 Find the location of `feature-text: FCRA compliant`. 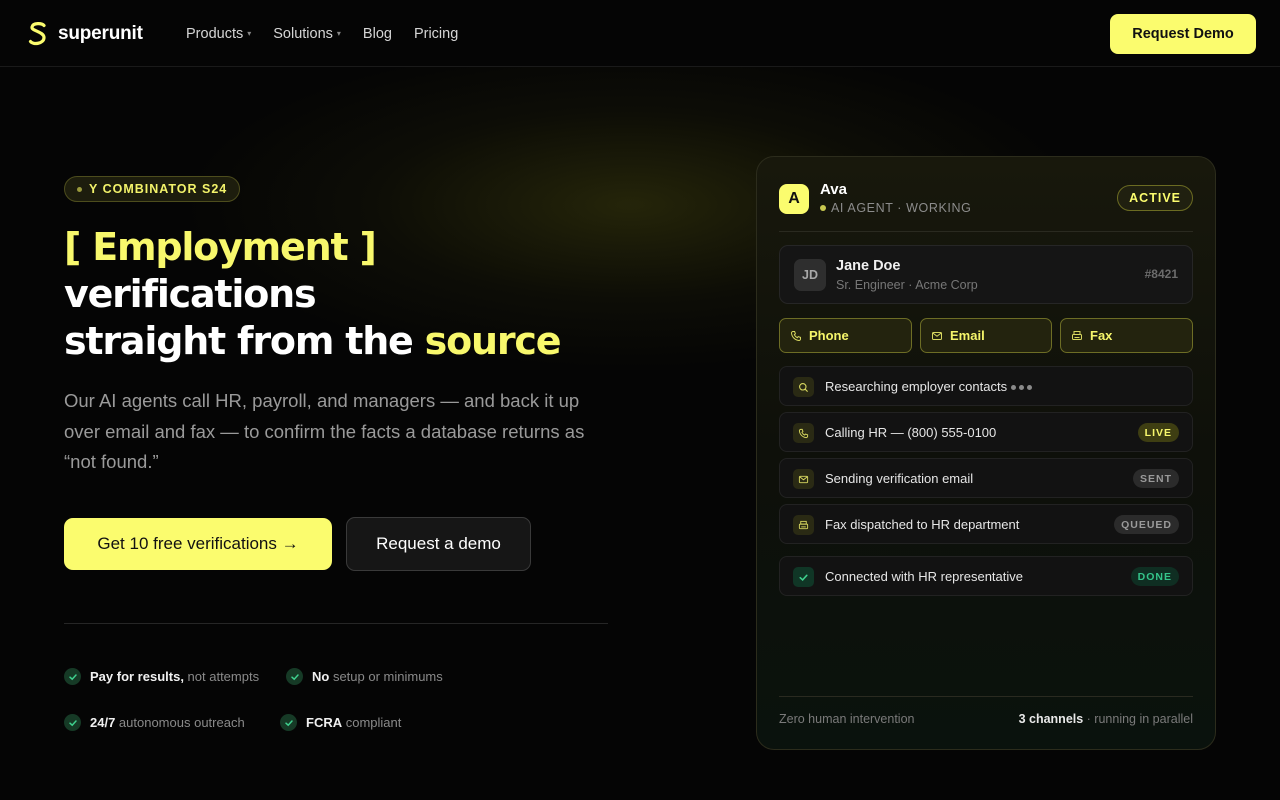

feature-text: FCRA compliant is located at coordinates (353, 722).